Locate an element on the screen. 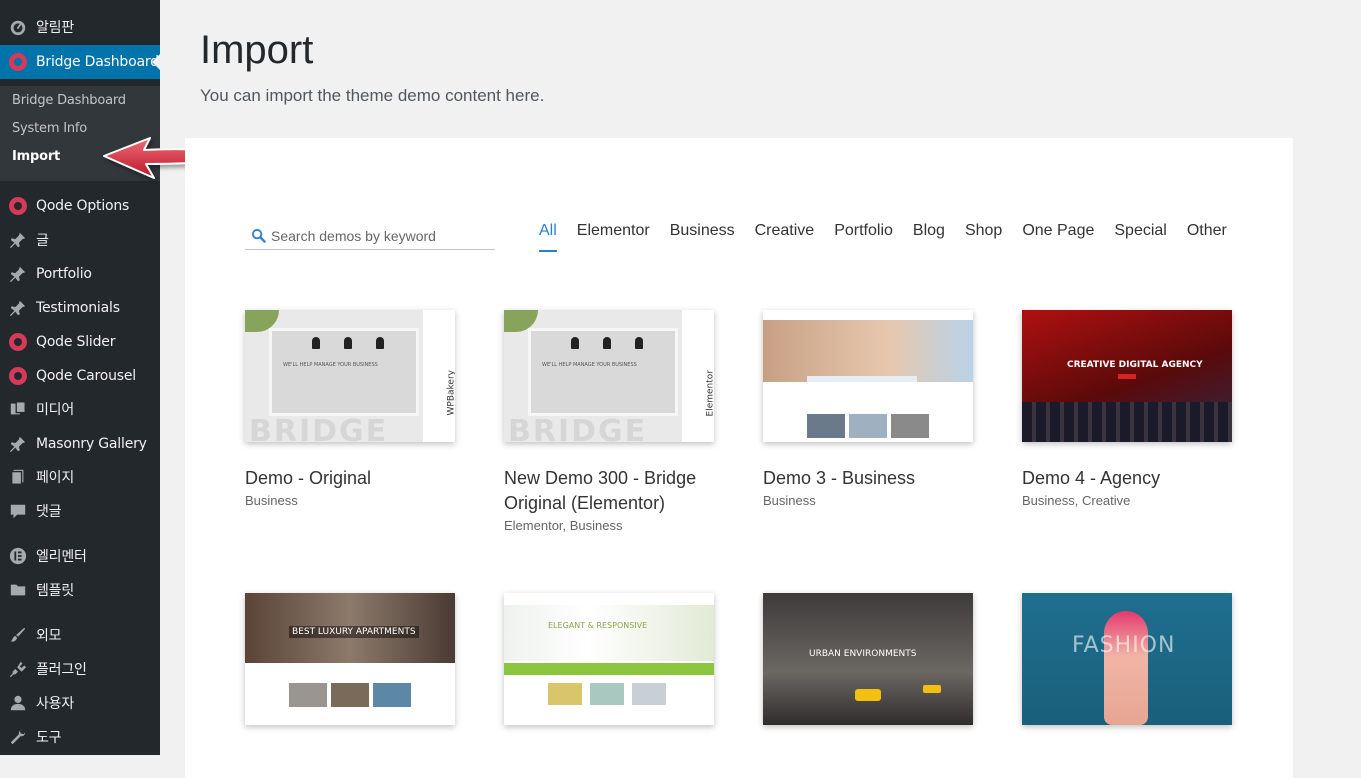  menu-item-qode-carousel: Qode Carousel is located at coordinates (80, 376).